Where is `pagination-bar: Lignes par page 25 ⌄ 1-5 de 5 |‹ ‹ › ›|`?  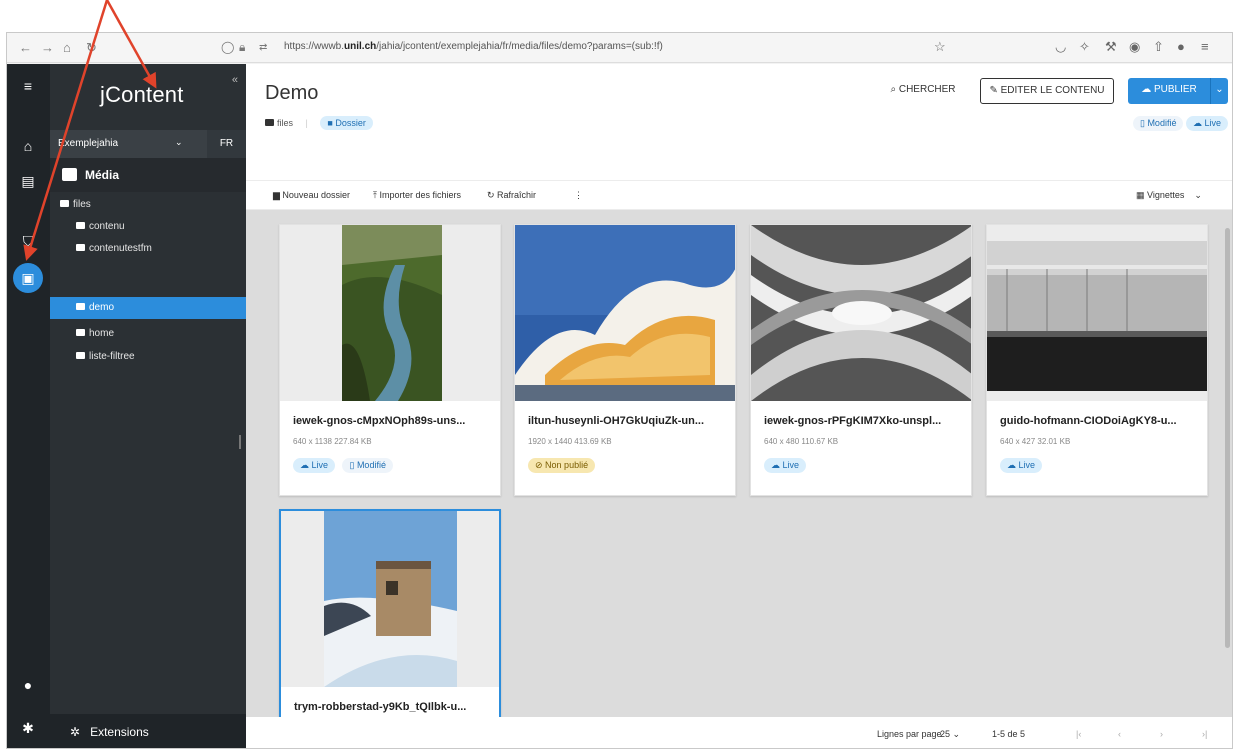
pagination-bar: Lignes par page 25 ⌄ 1-5 de 5 |‹ ‹ › ›| is located at coordinates (739, 732).